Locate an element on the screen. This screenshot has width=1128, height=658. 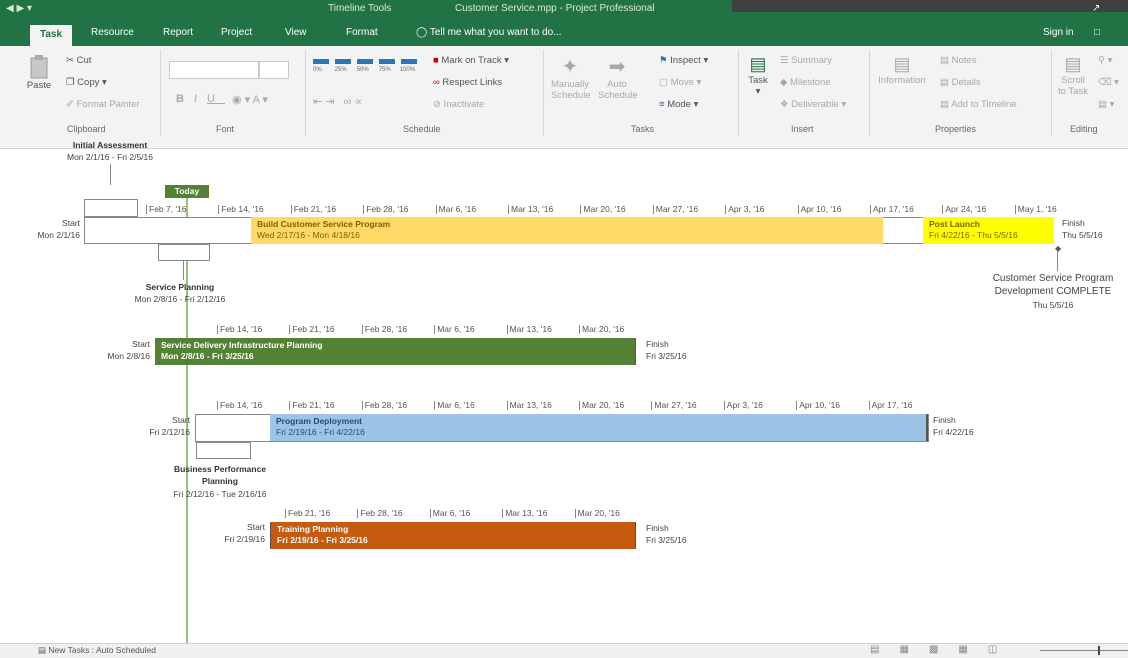
auto-label: Auto is located at coordinates (617, 84).